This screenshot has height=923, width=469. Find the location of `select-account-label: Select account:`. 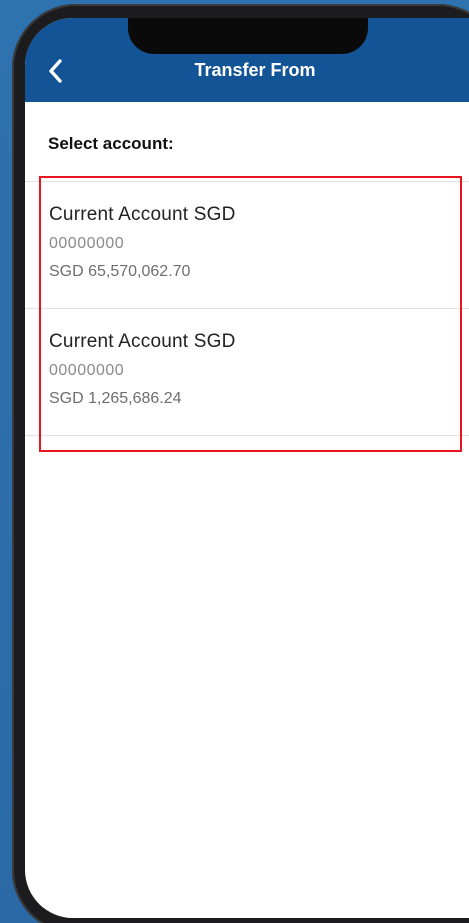

select-account-label: Select account: is located at coordinates (111, 143).